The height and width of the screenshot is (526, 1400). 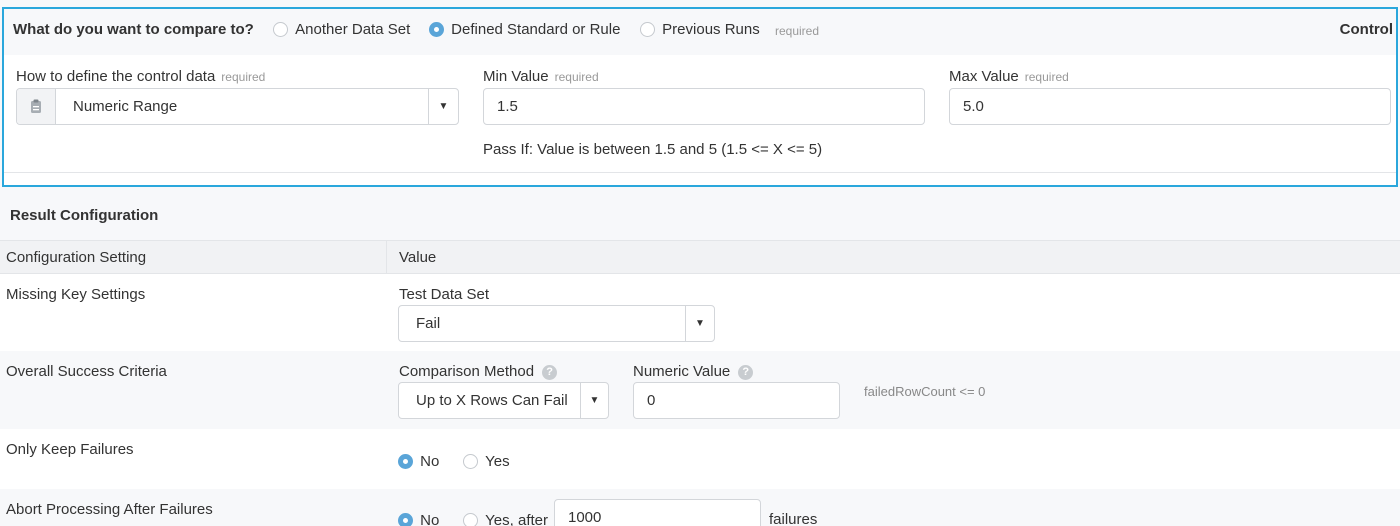 I want to click on section-label-control: Control, so click(x=1366, y=29).